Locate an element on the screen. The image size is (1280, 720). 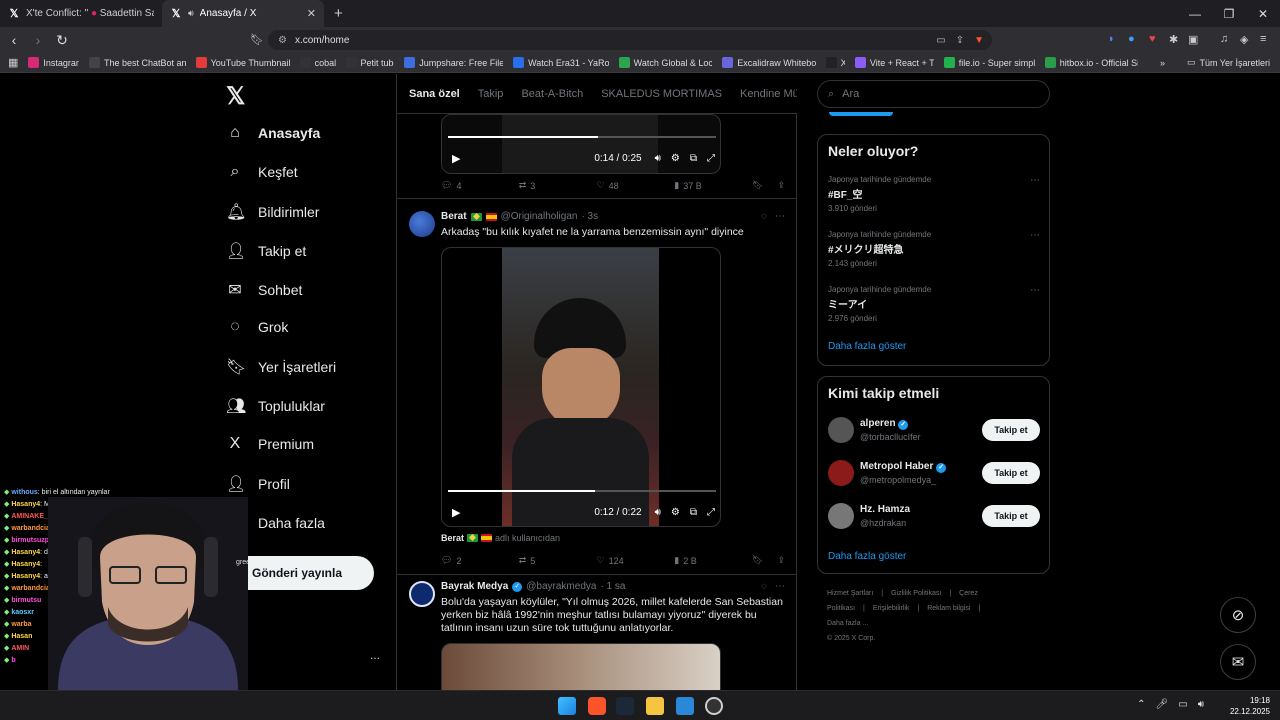
tweet2-video: ▶ 0:12 / 0:22 🔊︎ ⚙ ⧉ ⤢ is located at coordinates (581, 387).